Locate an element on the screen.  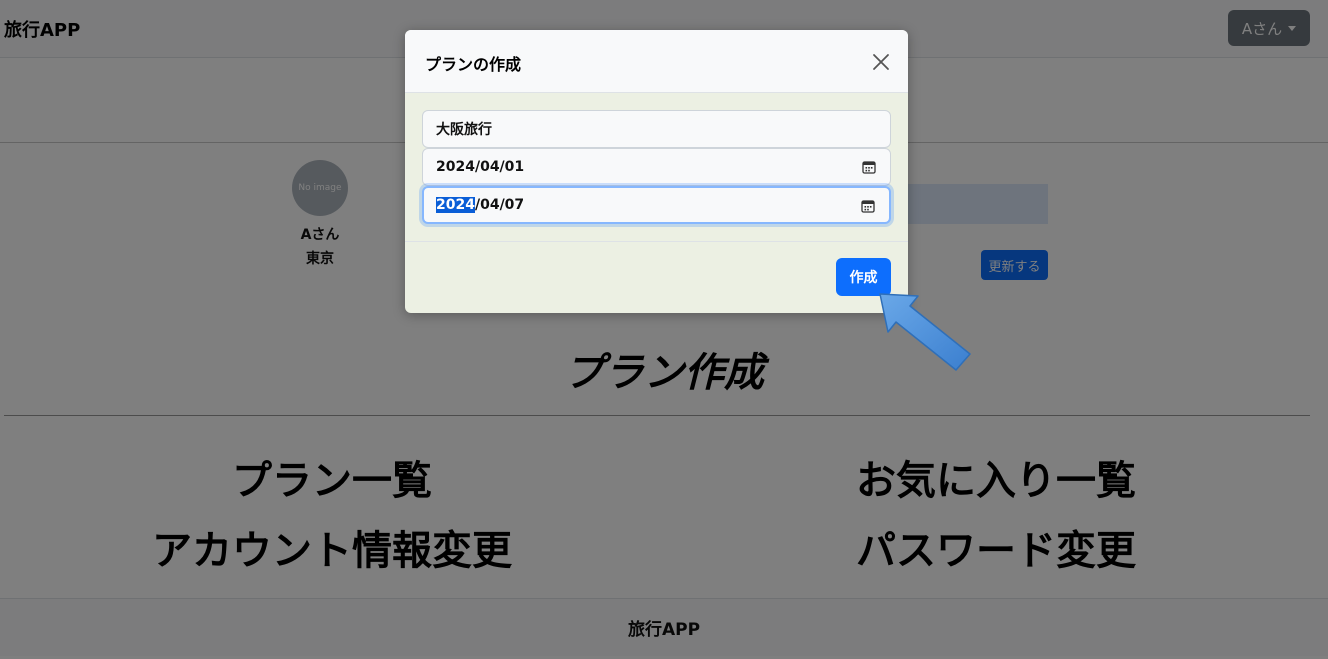
start-date-input: 2024/04/01 is located at coordinates (656, 167).